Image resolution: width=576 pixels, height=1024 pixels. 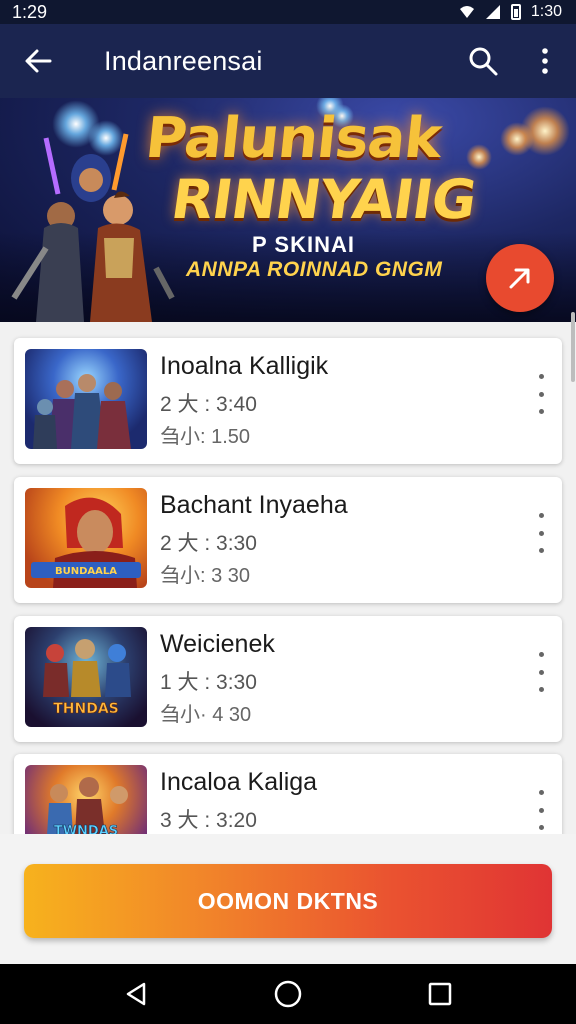 I want to click on circle-home-icon, so click(x=288, y=994).